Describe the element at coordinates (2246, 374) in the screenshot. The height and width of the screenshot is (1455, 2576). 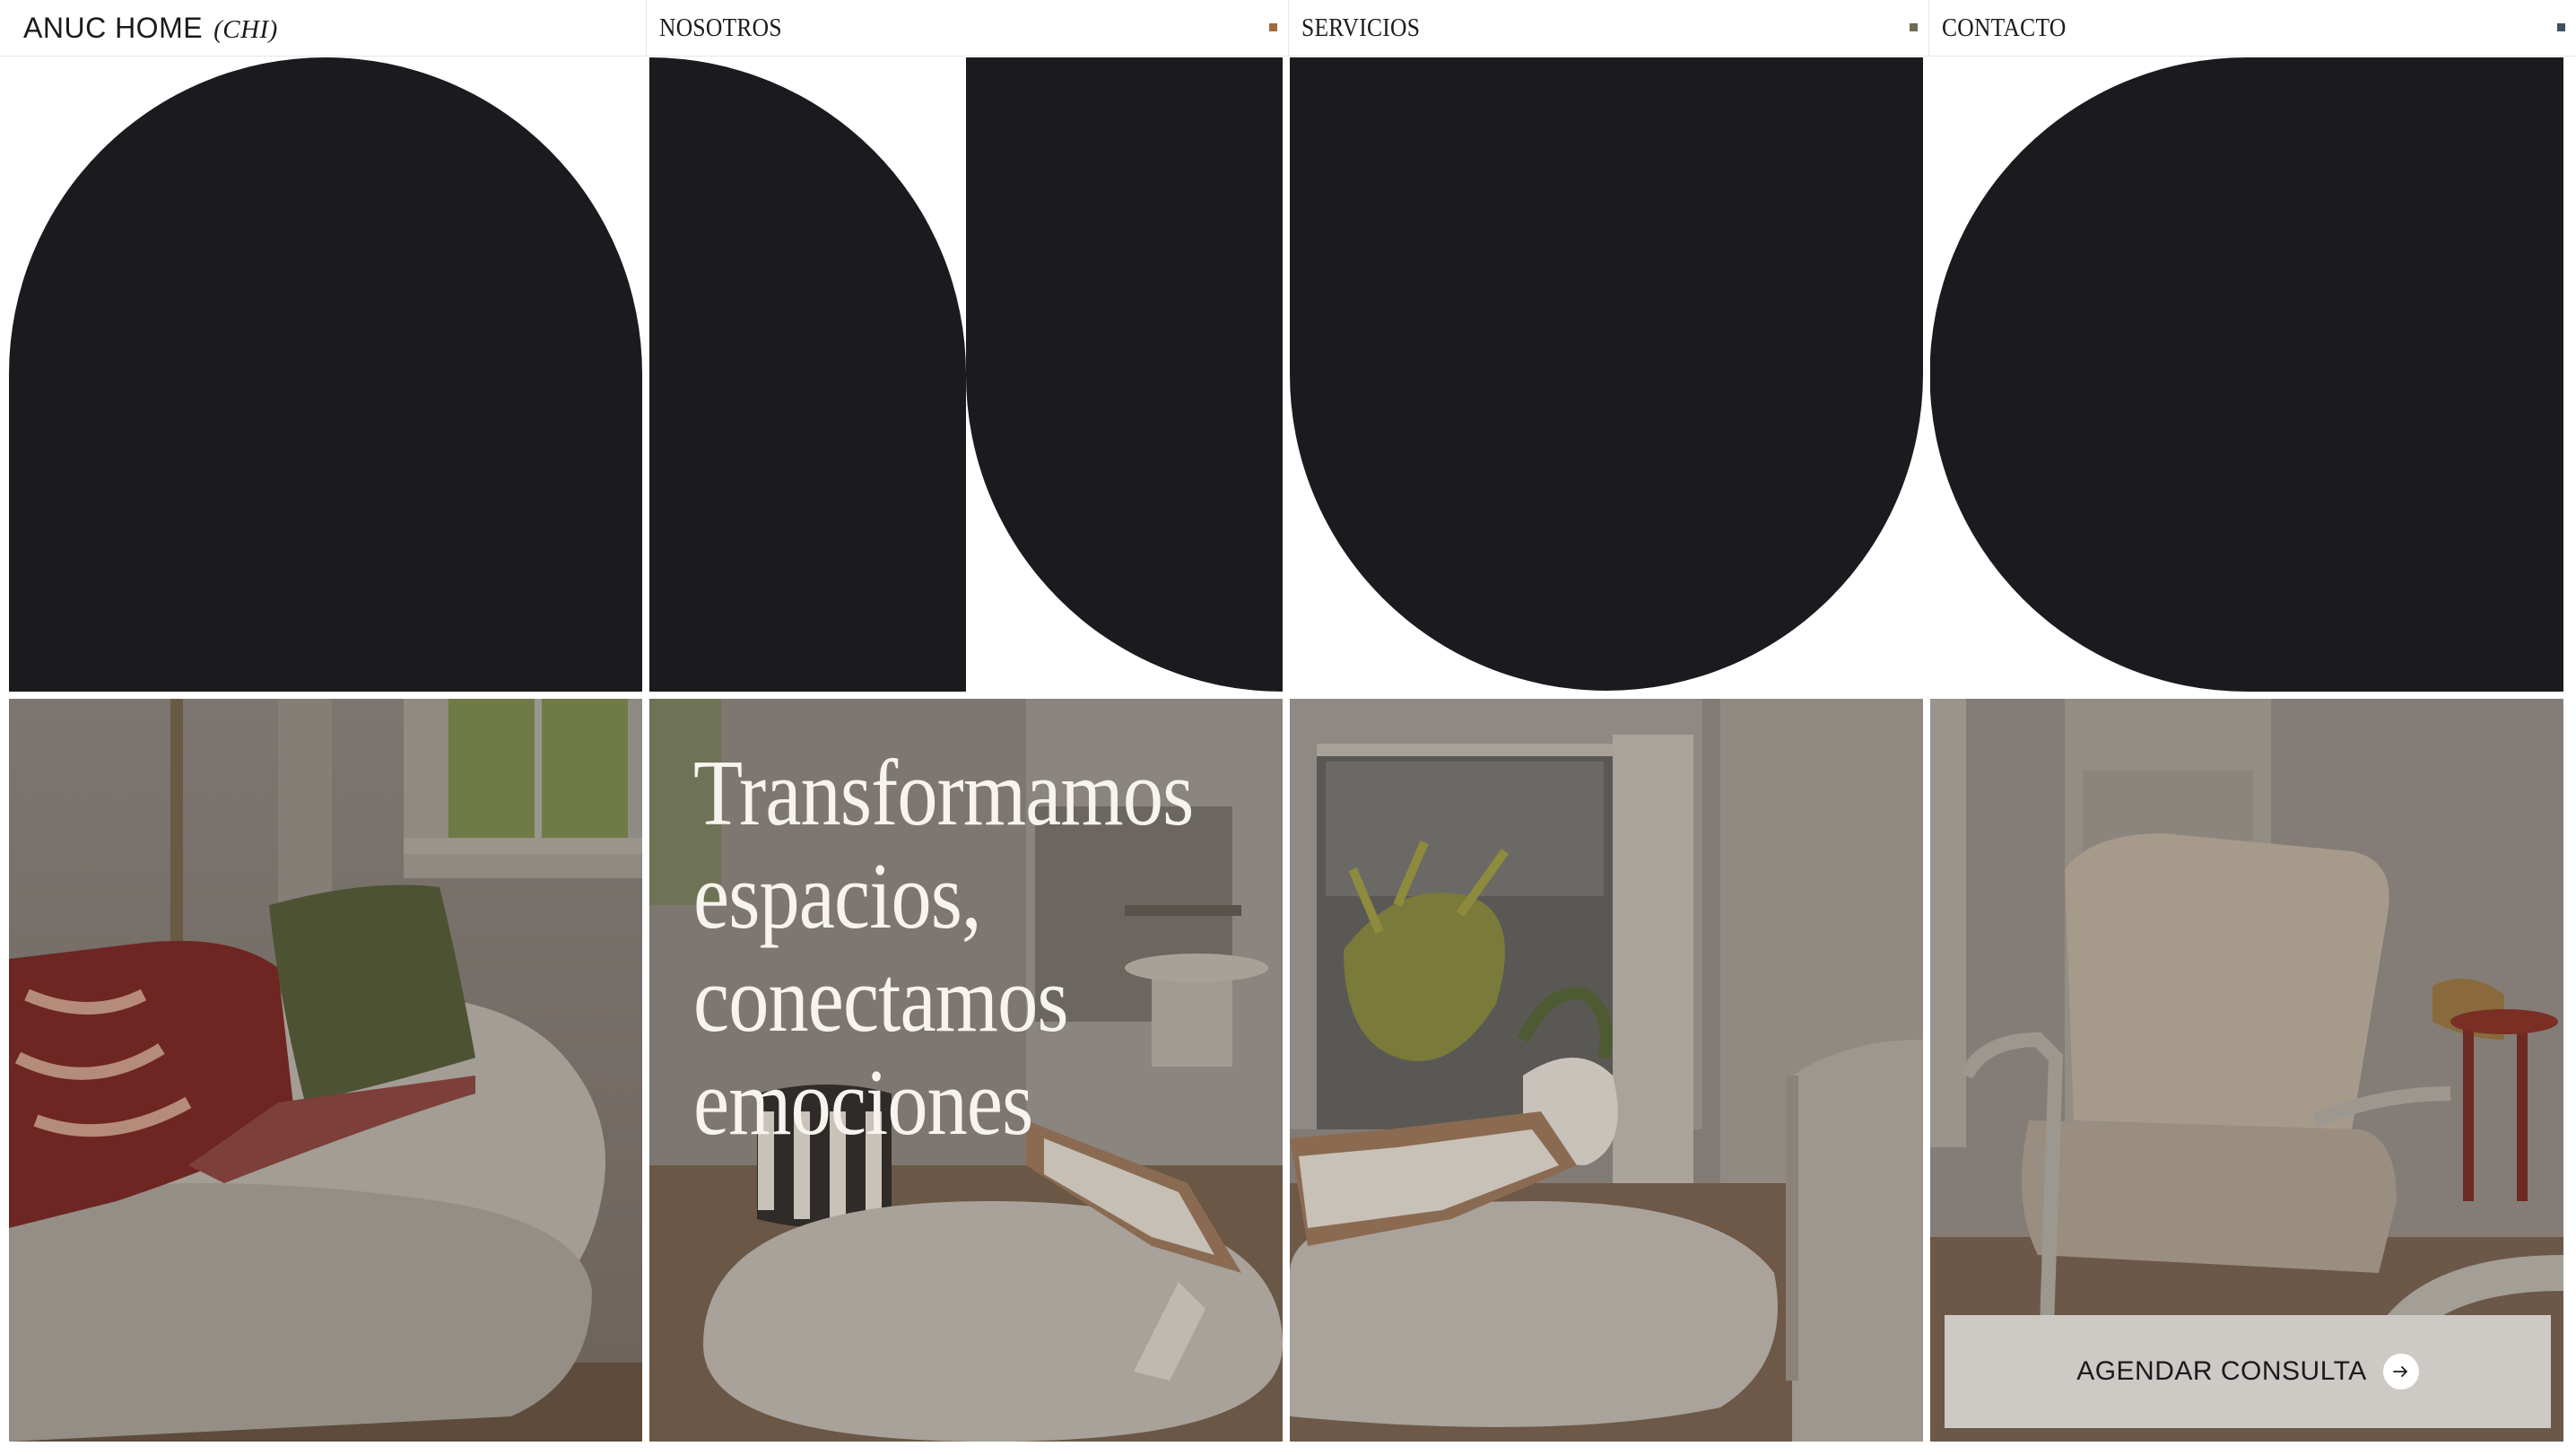
I see `shape-c` at that location.